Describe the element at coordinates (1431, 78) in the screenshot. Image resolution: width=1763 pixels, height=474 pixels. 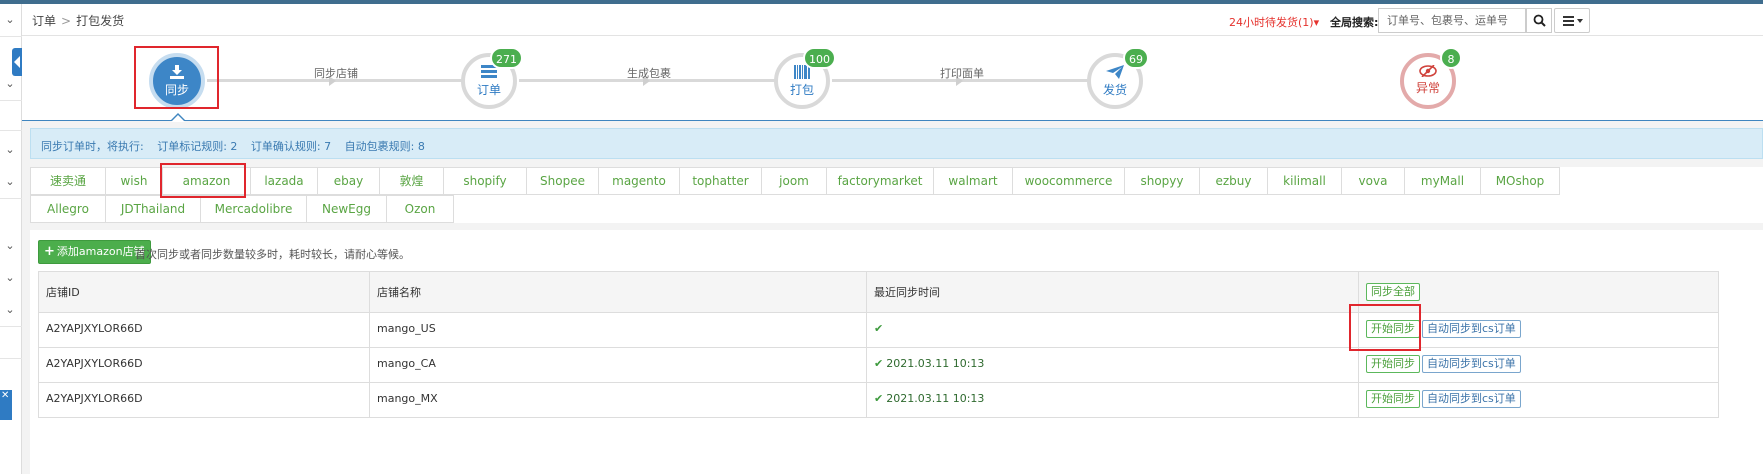
I see `step-exception: 异常 8` at that location.